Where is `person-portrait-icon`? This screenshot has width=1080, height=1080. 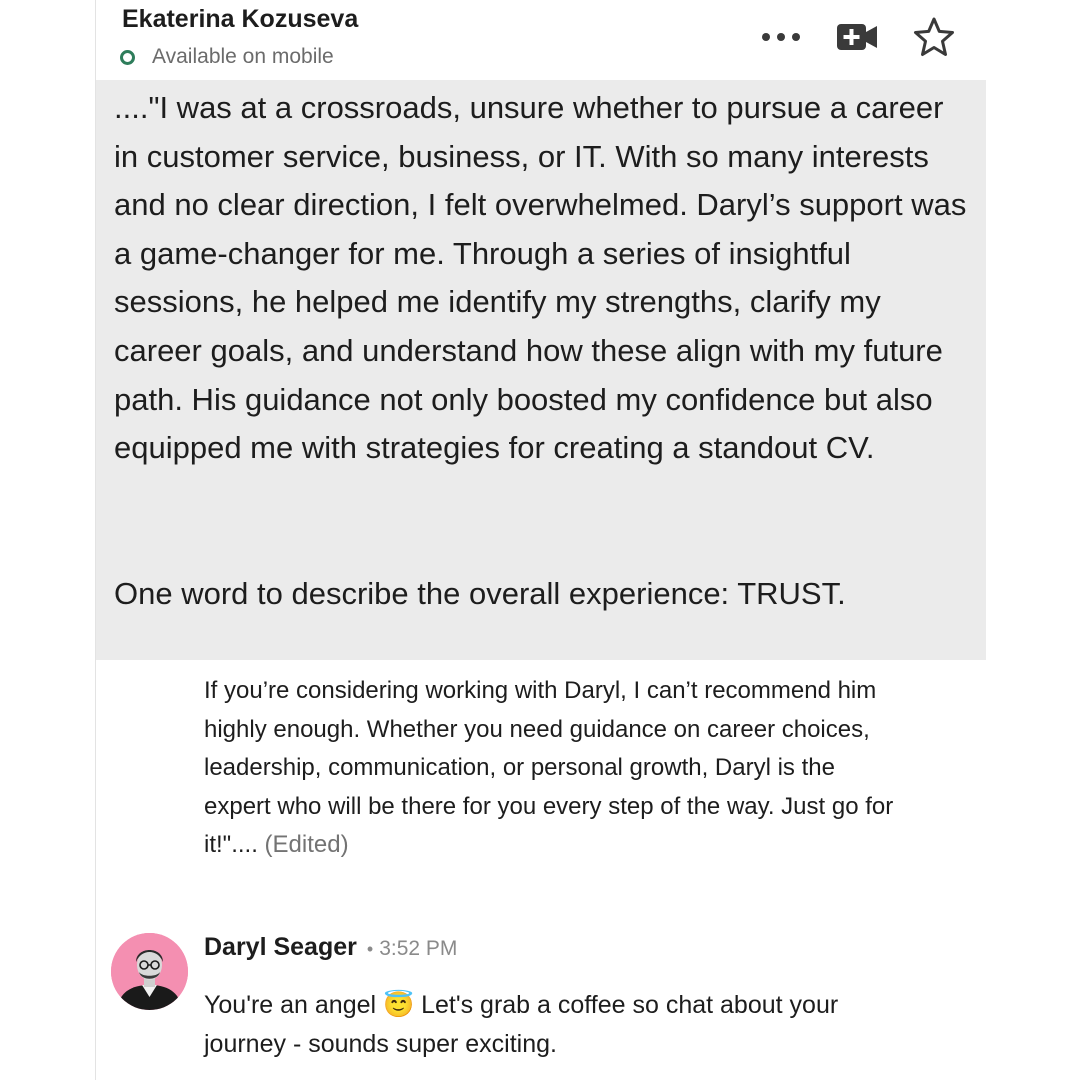
person-portrait-icon is located at coordinates (149, 971).